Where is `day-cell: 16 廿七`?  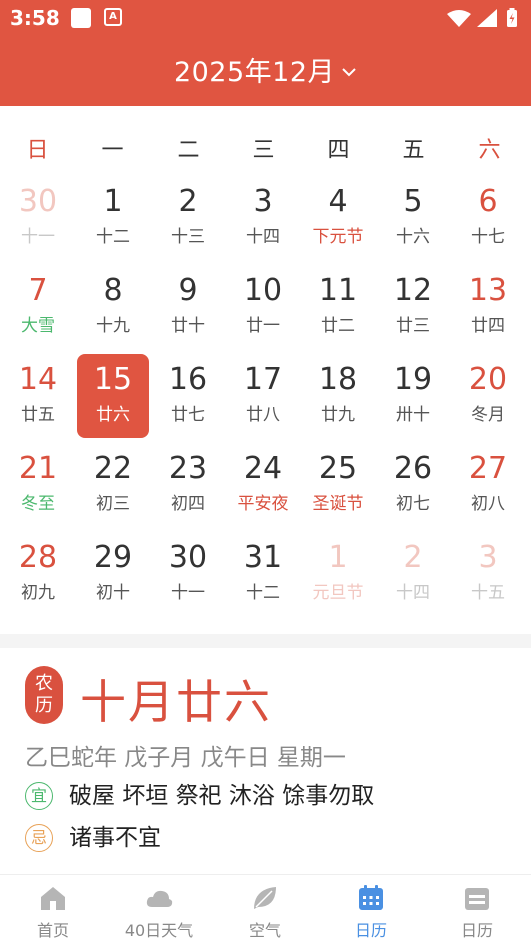
day-cell: 16 廿七 is located at coordinates (188, 396).